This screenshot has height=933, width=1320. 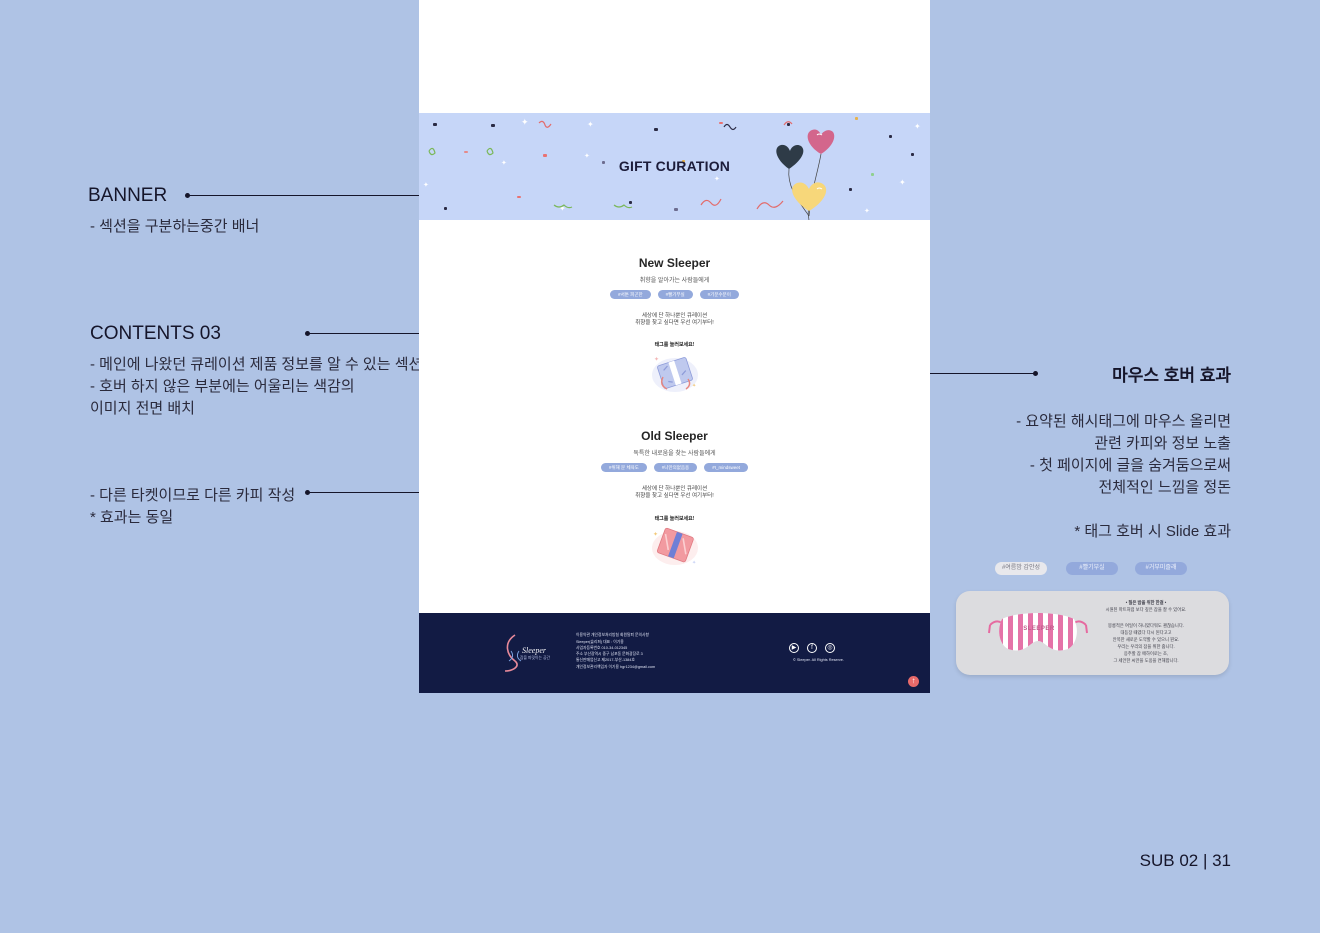 What do you see at coordinates (1146, 625) in the screenshot?
I see `card-text-line: 몽롱적은 여일이 하니였다워도 괜찮습니다.` at bounding box center [1146, 625].